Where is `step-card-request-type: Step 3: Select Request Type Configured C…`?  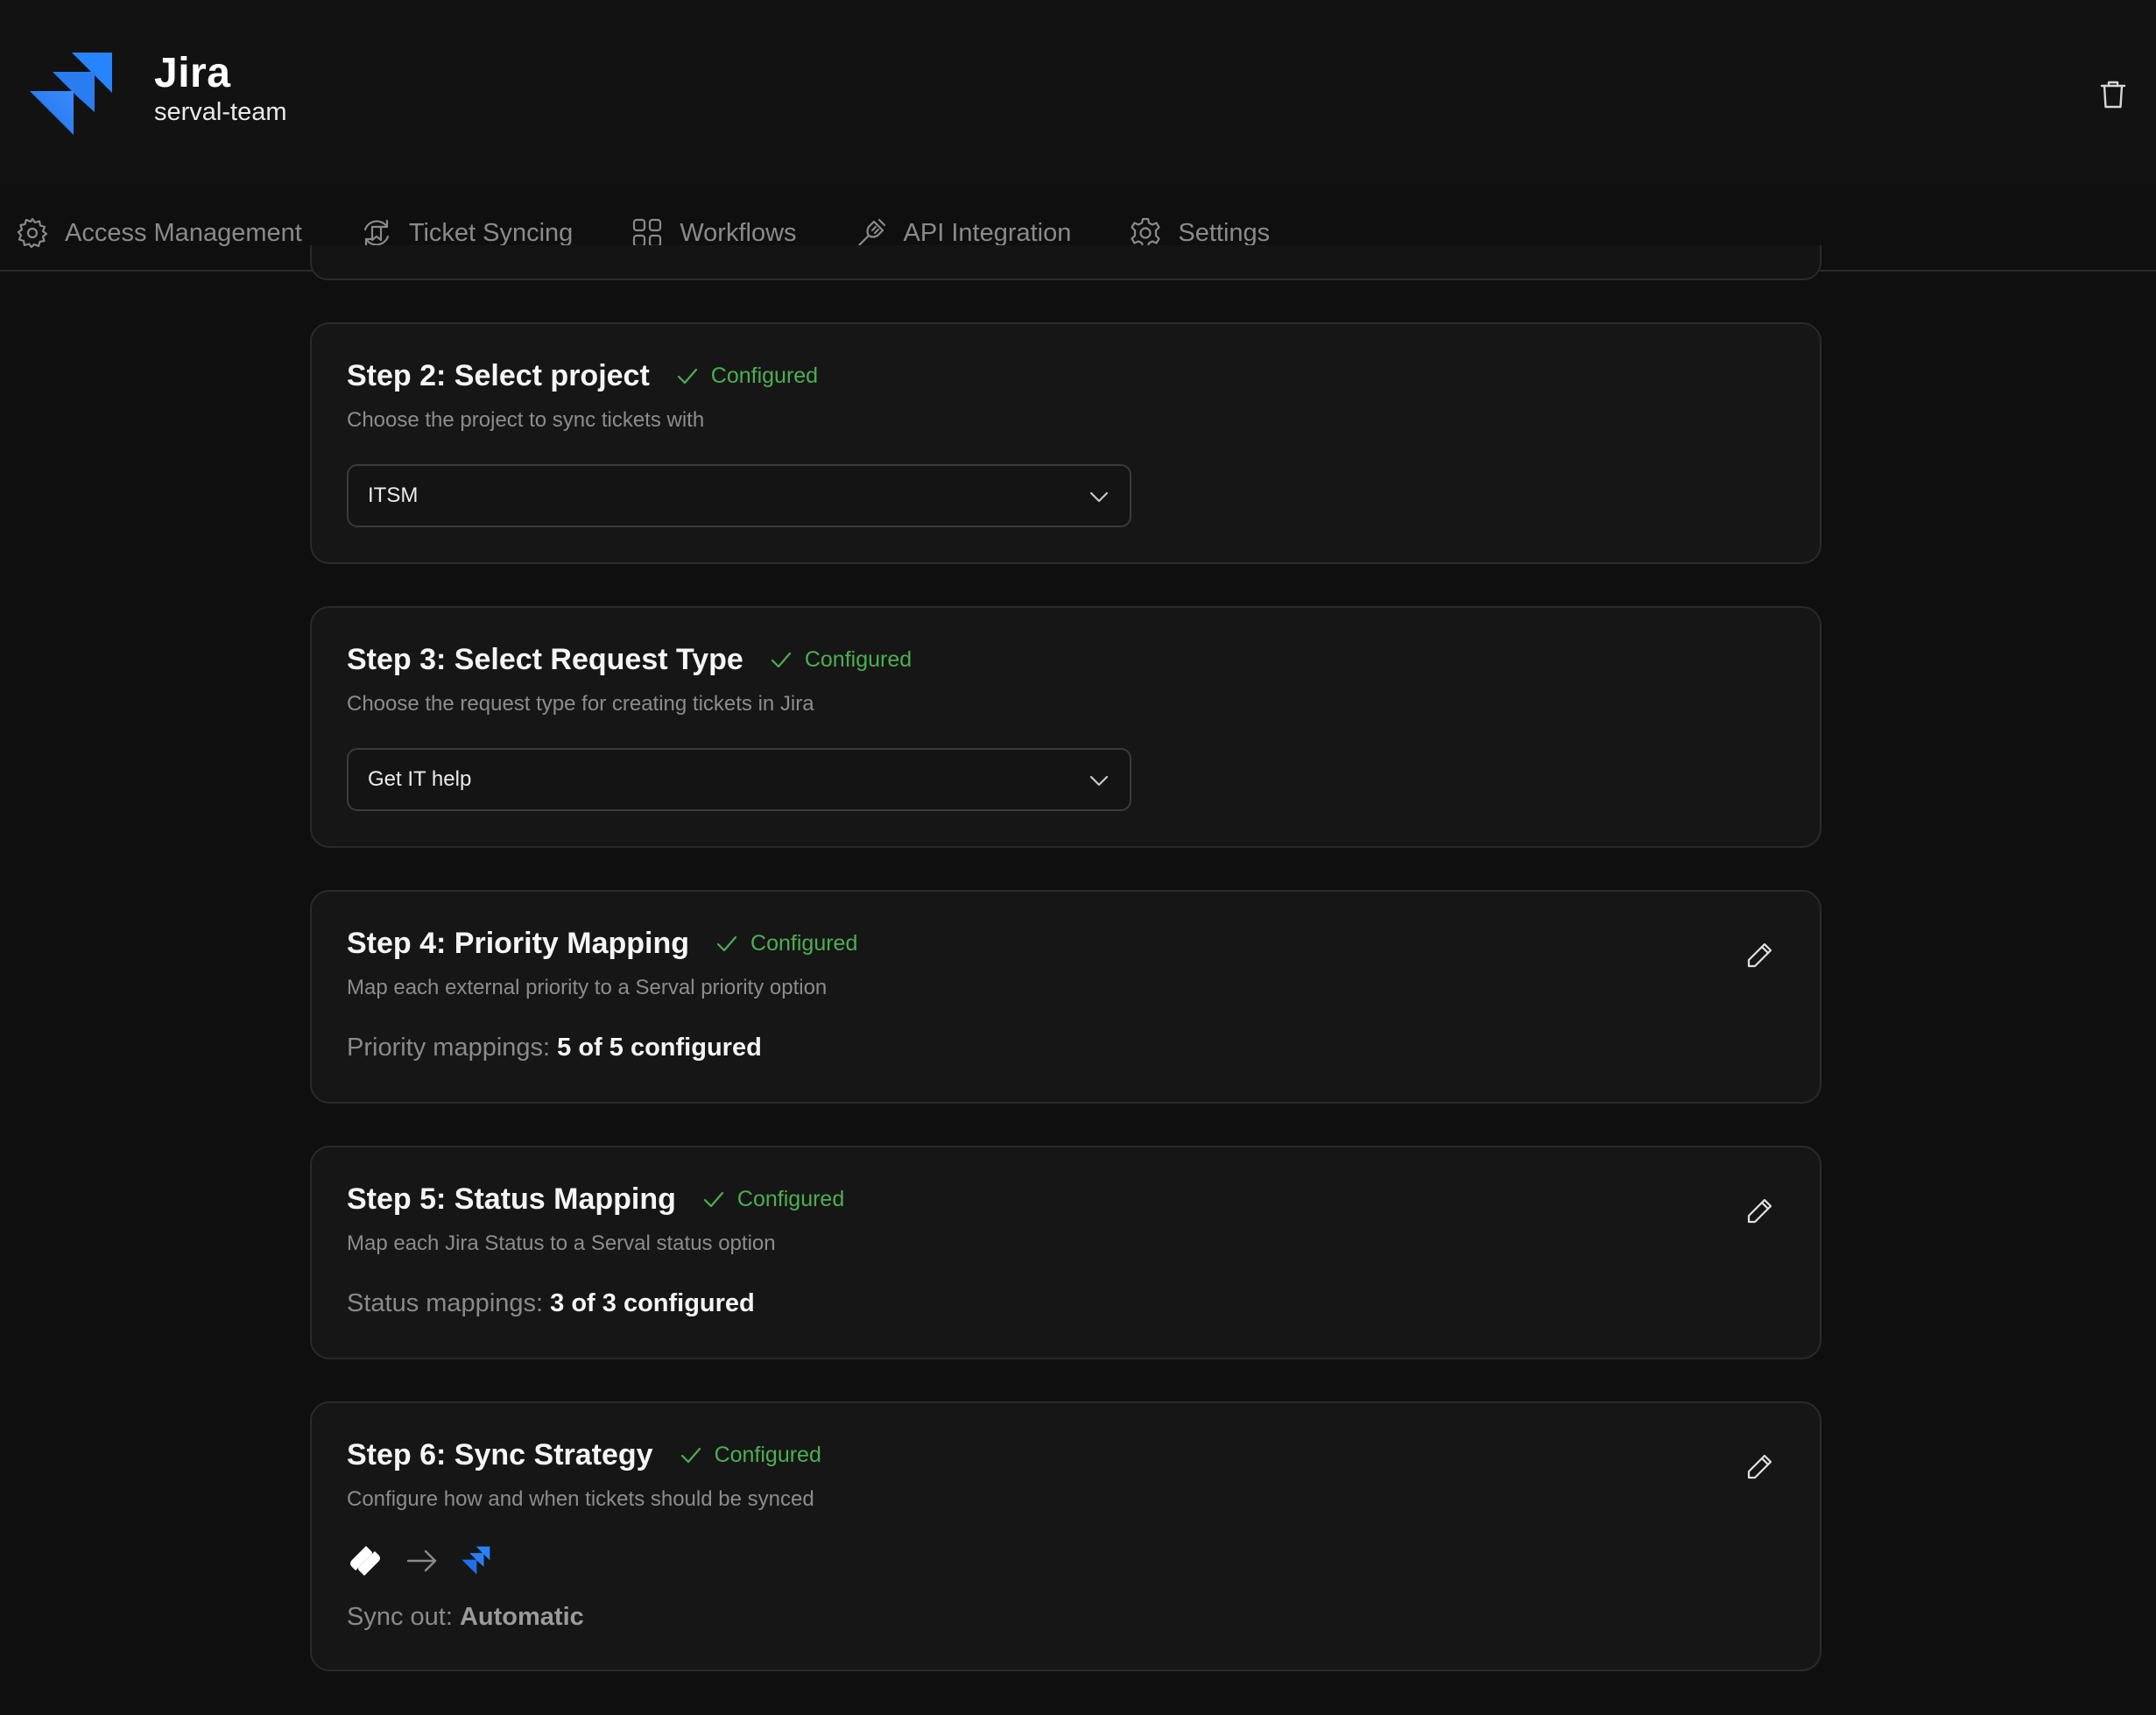
step-card-request-type: Step 3: Select Request Type Configured C… is located at coordinates (1065, 727).